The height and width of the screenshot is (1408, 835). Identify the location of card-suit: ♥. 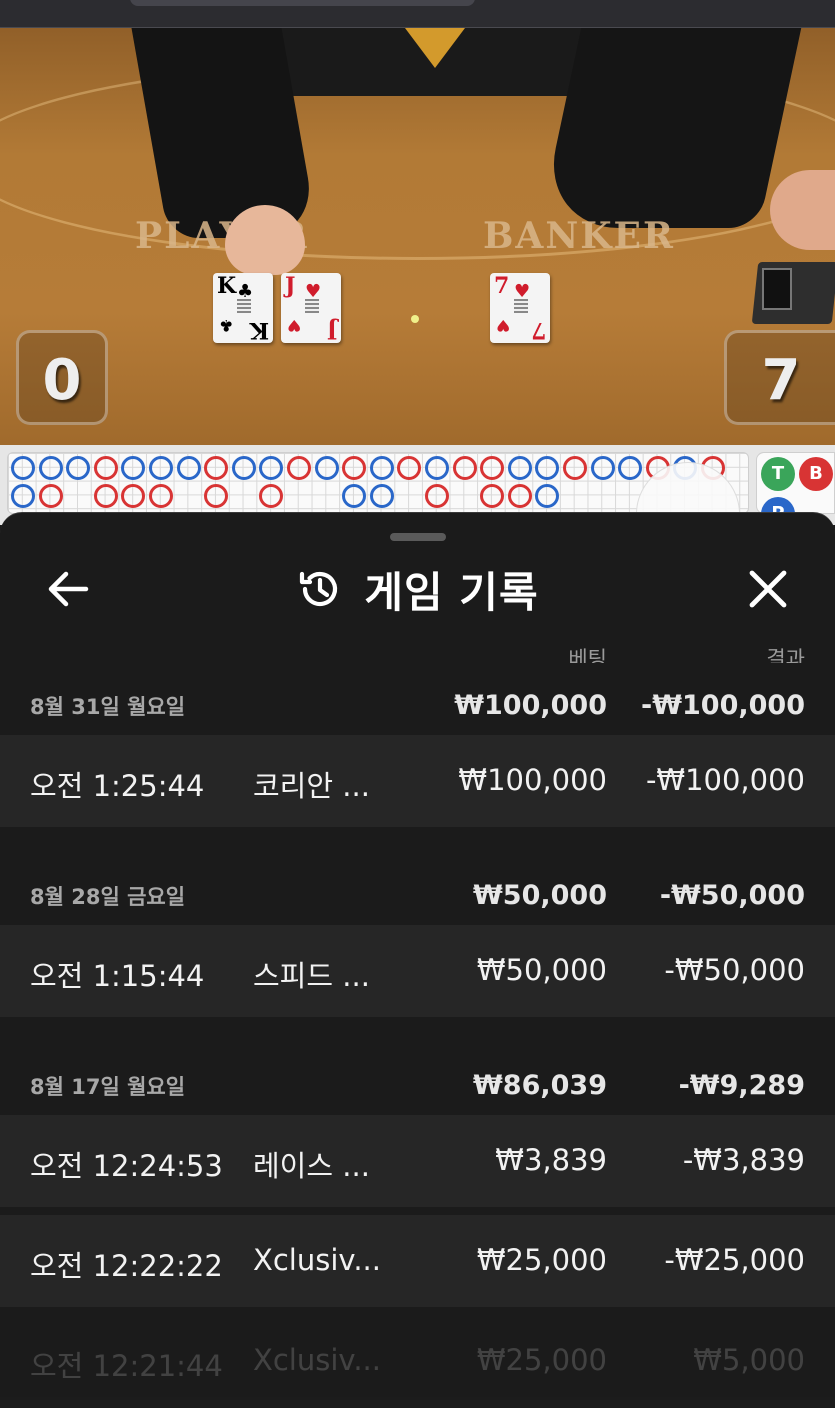
(294, 325).